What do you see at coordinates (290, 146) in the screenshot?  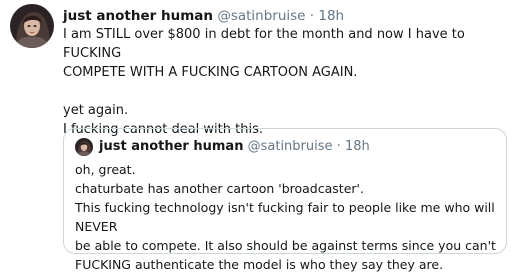 I see `quoted-handle: @satinbruise` at bounding box center [290, 146].